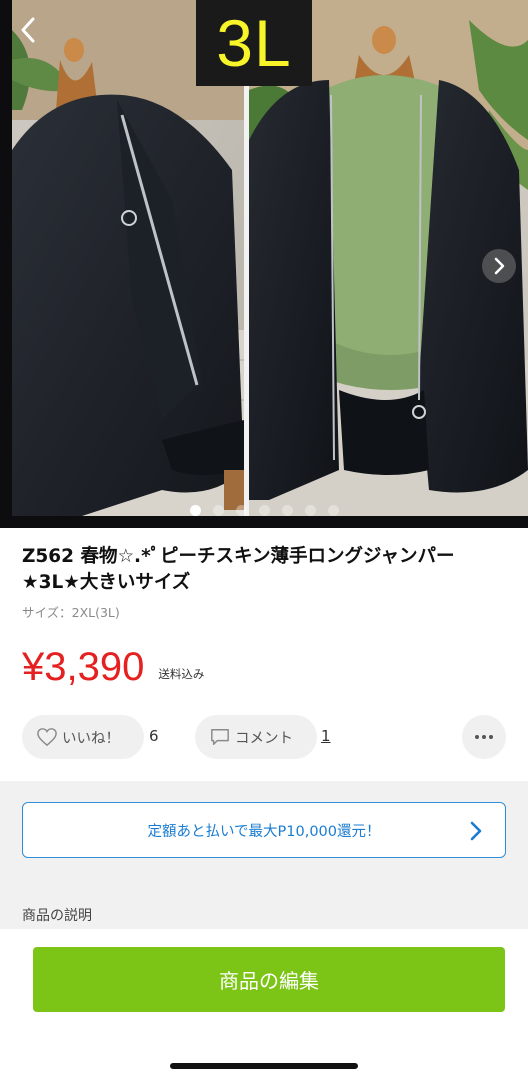  Describe the element at coordinates (264, 1066) in the screenshot. I see `home-indicator` at that location.